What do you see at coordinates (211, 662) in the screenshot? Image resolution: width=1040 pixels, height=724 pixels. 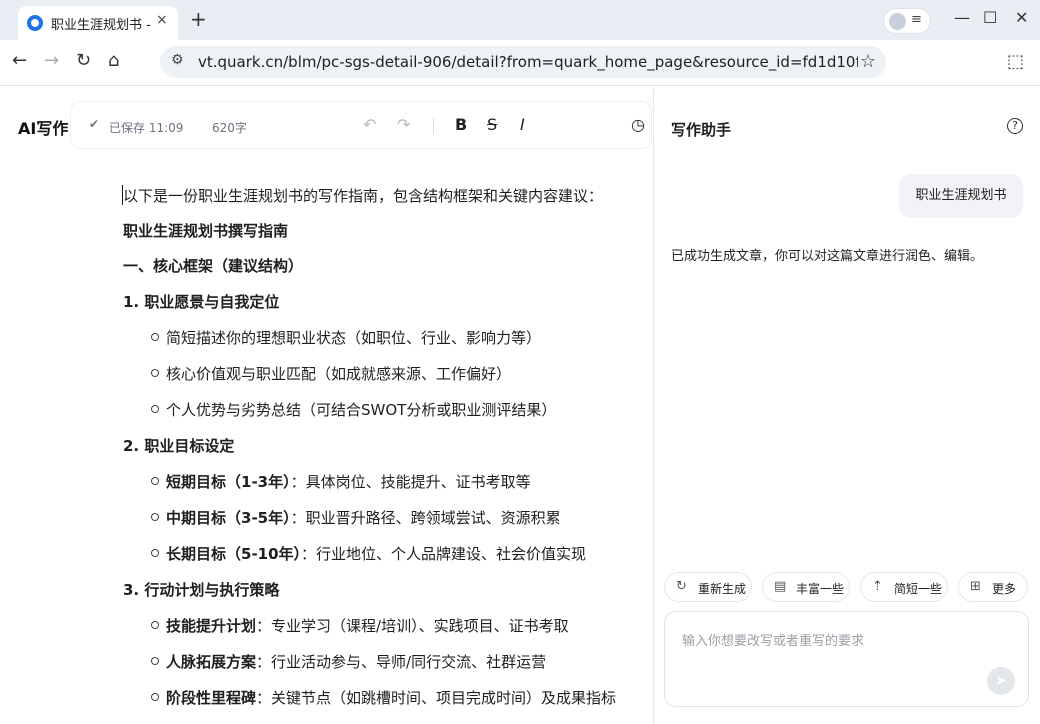 I see `list-item-label: 人脉拓展方案` at bounding box center [211, 662].